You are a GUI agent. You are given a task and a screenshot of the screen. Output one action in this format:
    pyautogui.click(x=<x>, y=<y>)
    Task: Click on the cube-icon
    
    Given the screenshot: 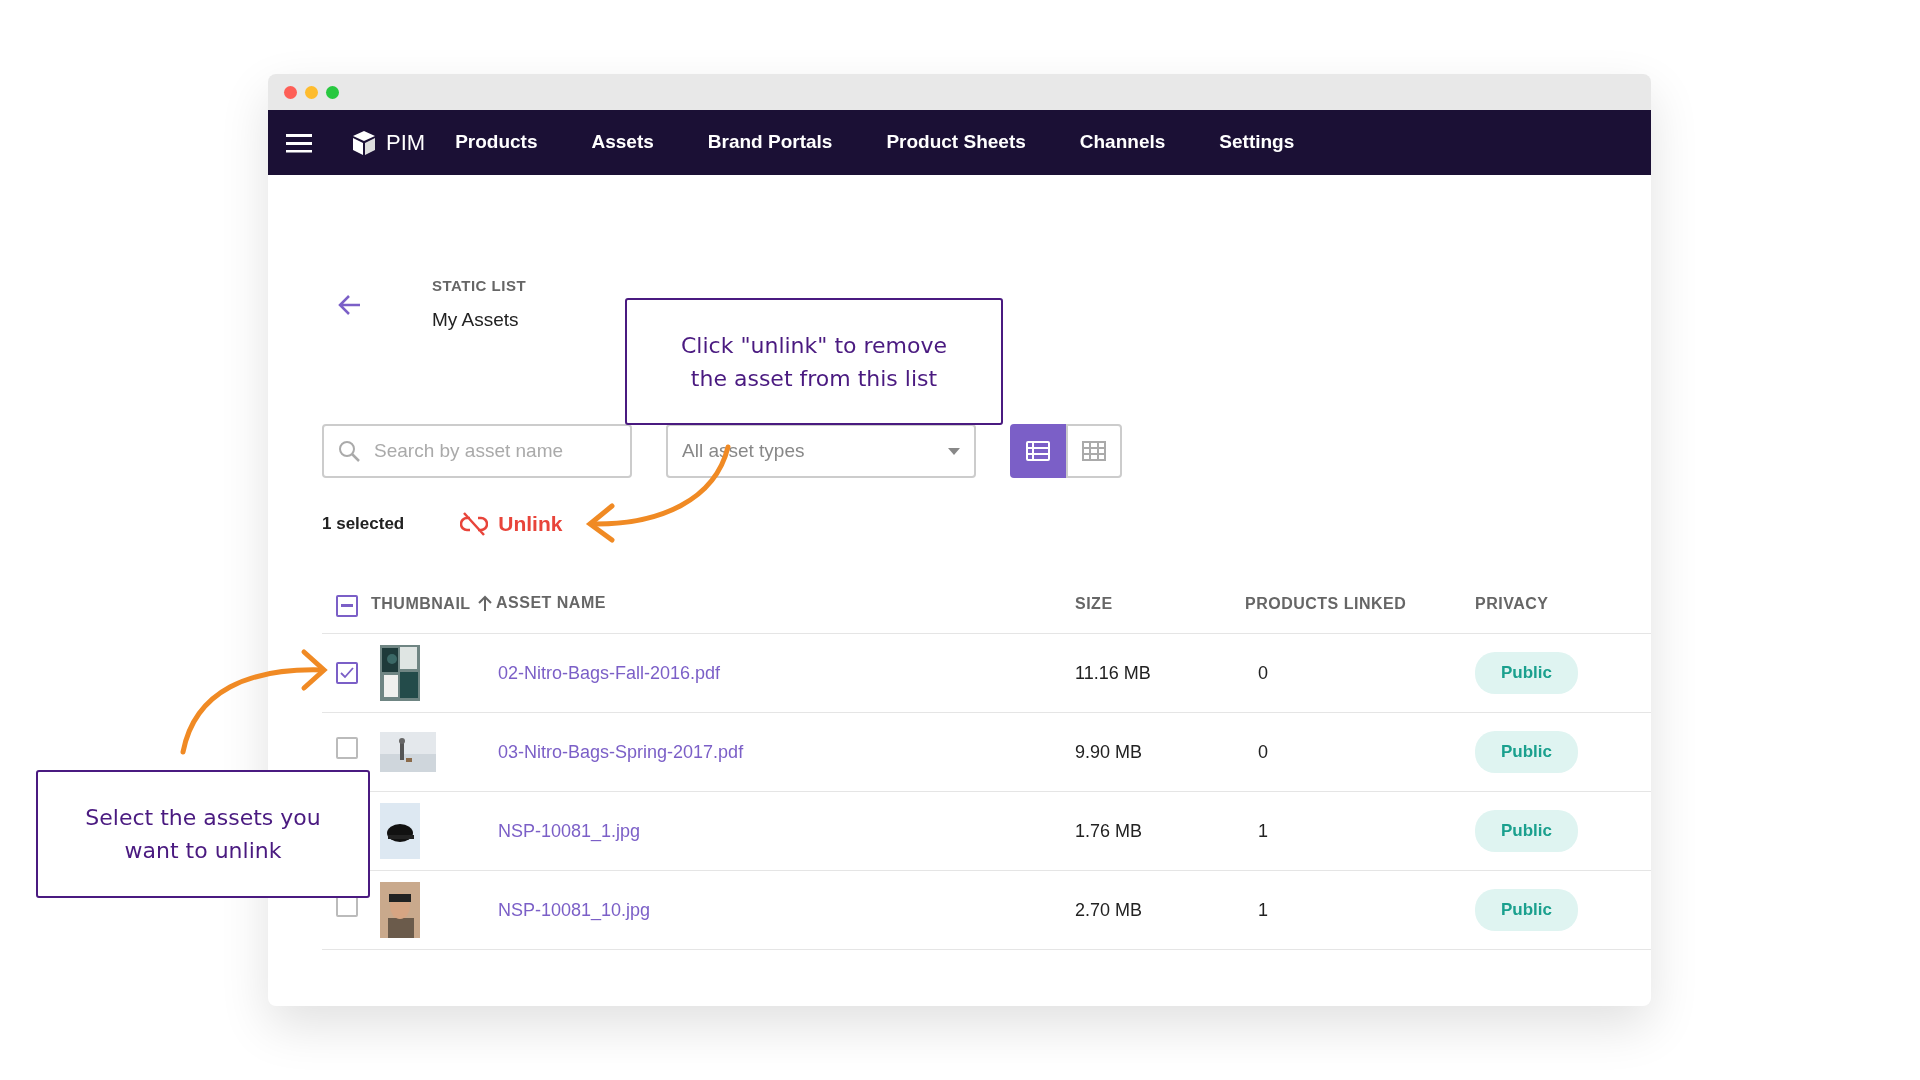 What is the action you would take?
    pyautogui.click(x=364, y=142)
    